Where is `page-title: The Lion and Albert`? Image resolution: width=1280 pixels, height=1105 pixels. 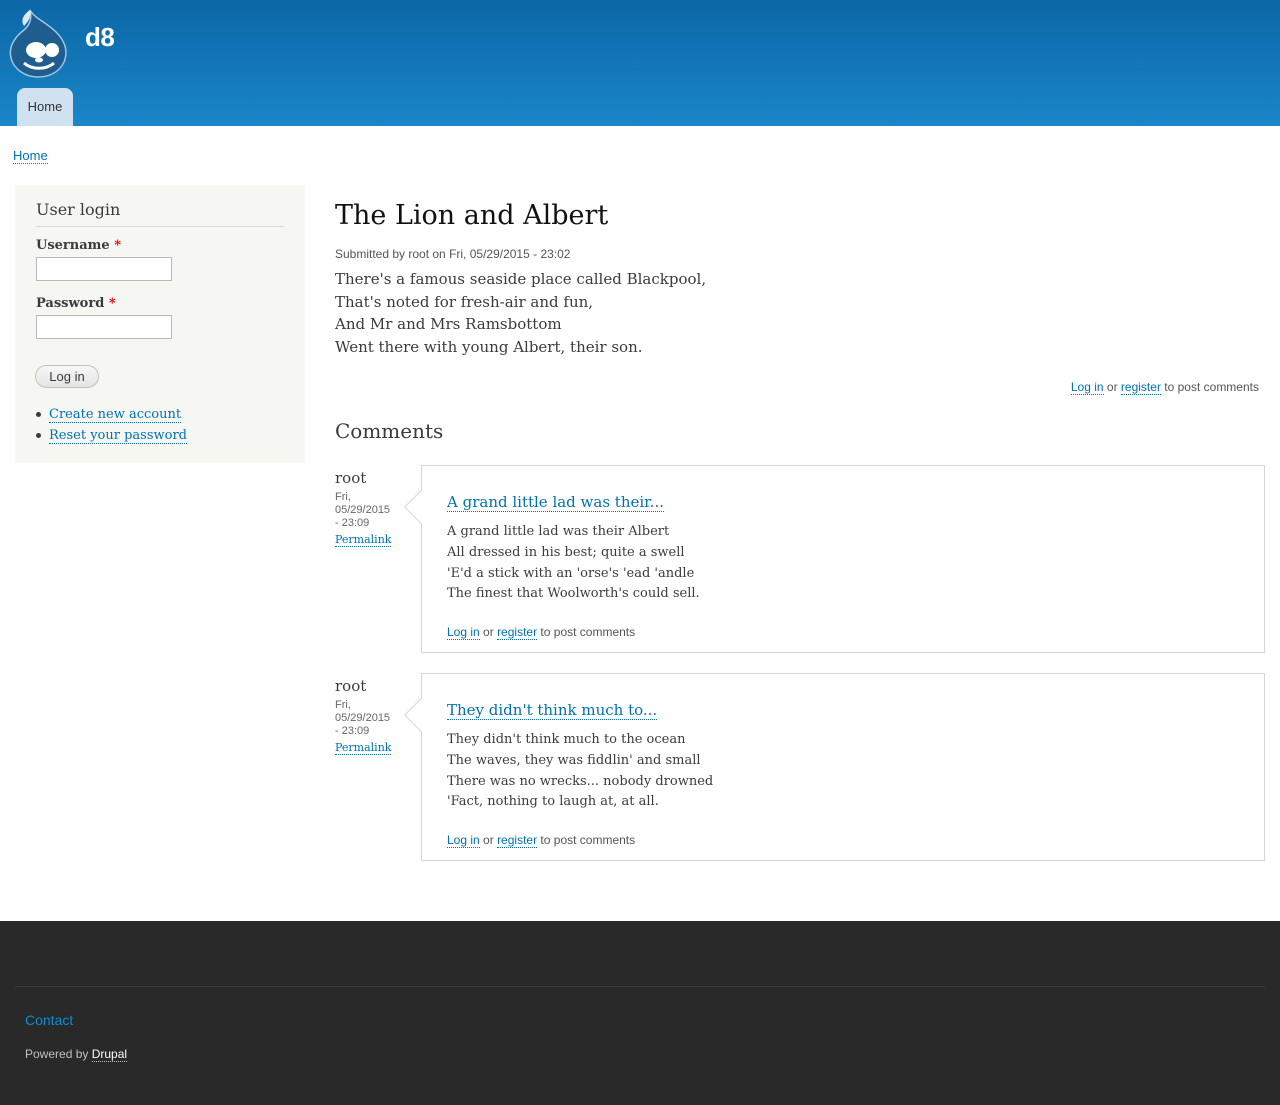
page-title: The Lion and Albert is located at coordinates (472, 215).